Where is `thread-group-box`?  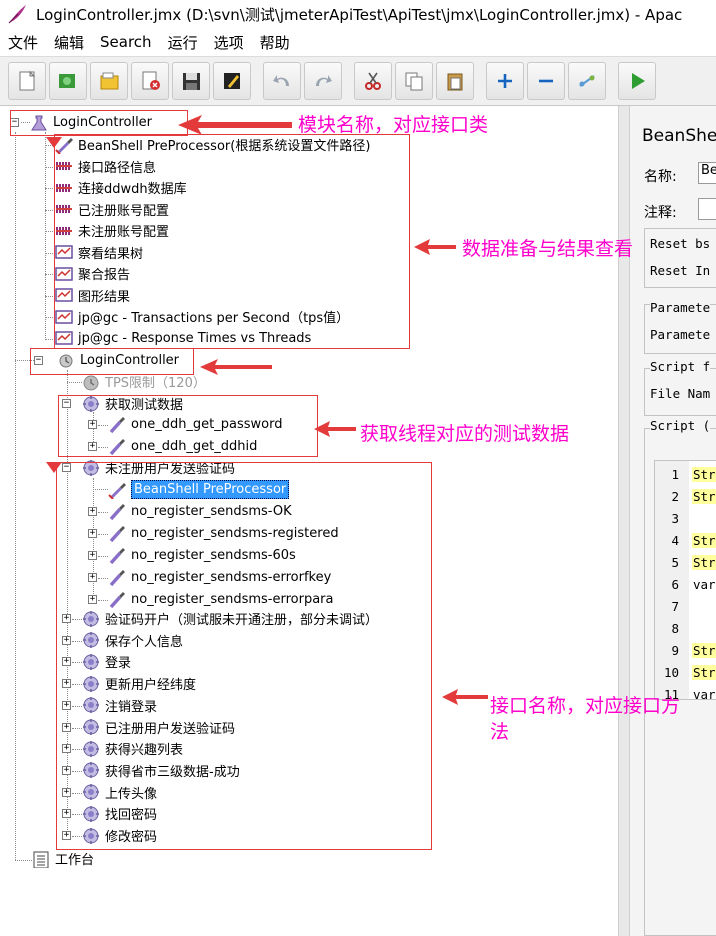
thread-group-box is located at coordinates (112, 361).